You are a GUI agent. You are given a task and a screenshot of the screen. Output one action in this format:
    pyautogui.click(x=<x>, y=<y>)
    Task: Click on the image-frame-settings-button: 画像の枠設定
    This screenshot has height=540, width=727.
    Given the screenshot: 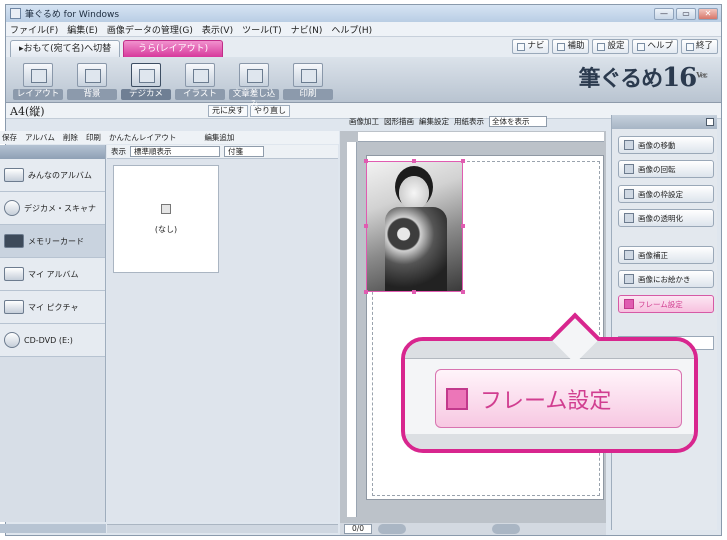 What is the action you would take?
    pyautogui.click(x=666, y=194)
    